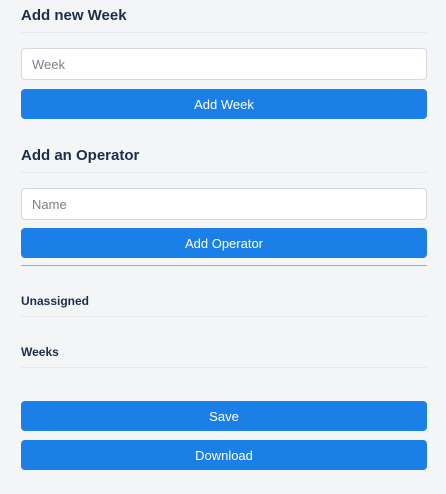  What do you see at coordinates (224, 455) in the screenshot?
I see `download-button: Download` at bounding box center [224, 455].